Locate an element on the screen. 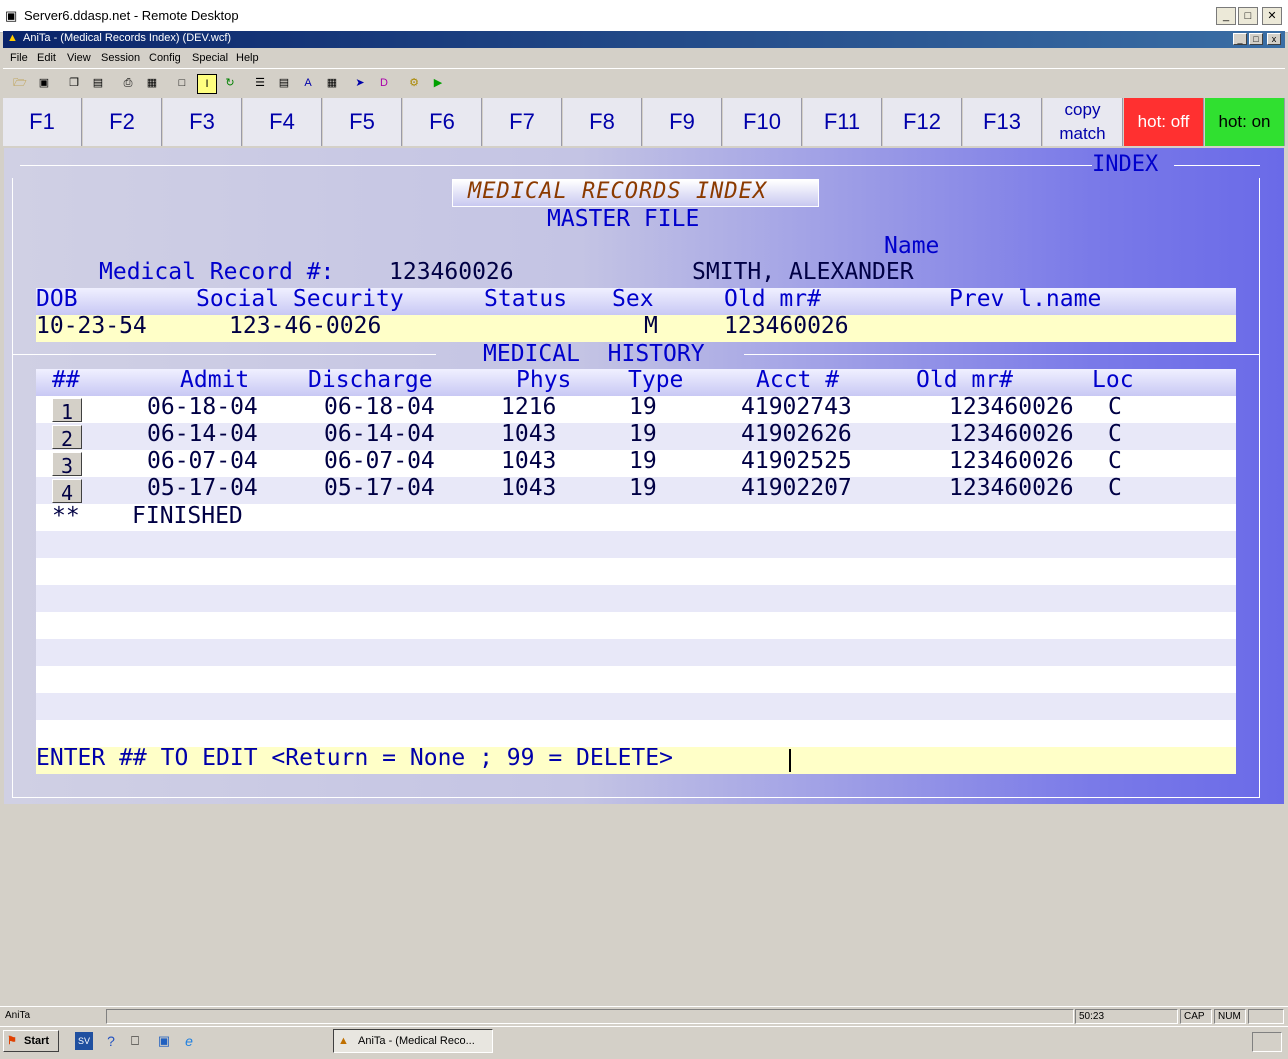 This screenshot has height=1059, width=1288. f7-button: F7 is located at coordinates (522, 122).